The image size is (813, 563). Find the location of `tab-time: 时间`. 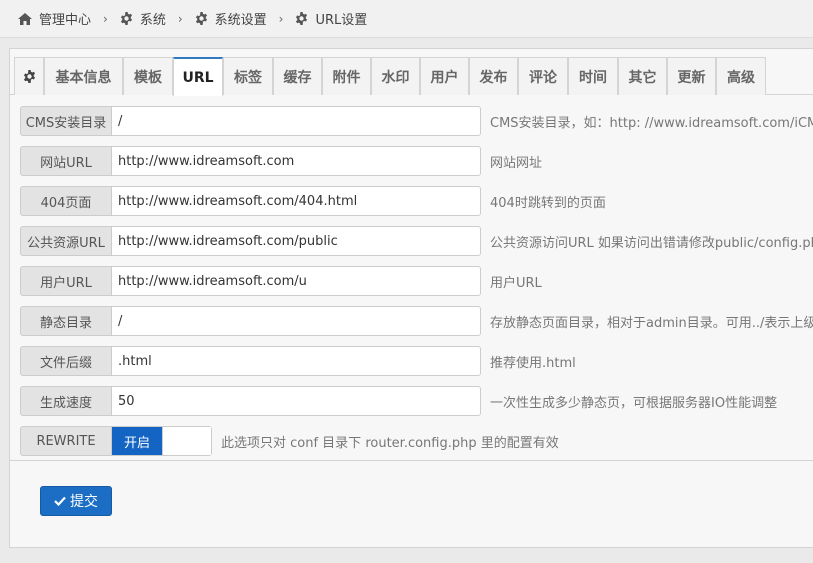

tab-time: 时间 is located at coordinates (593, 76).